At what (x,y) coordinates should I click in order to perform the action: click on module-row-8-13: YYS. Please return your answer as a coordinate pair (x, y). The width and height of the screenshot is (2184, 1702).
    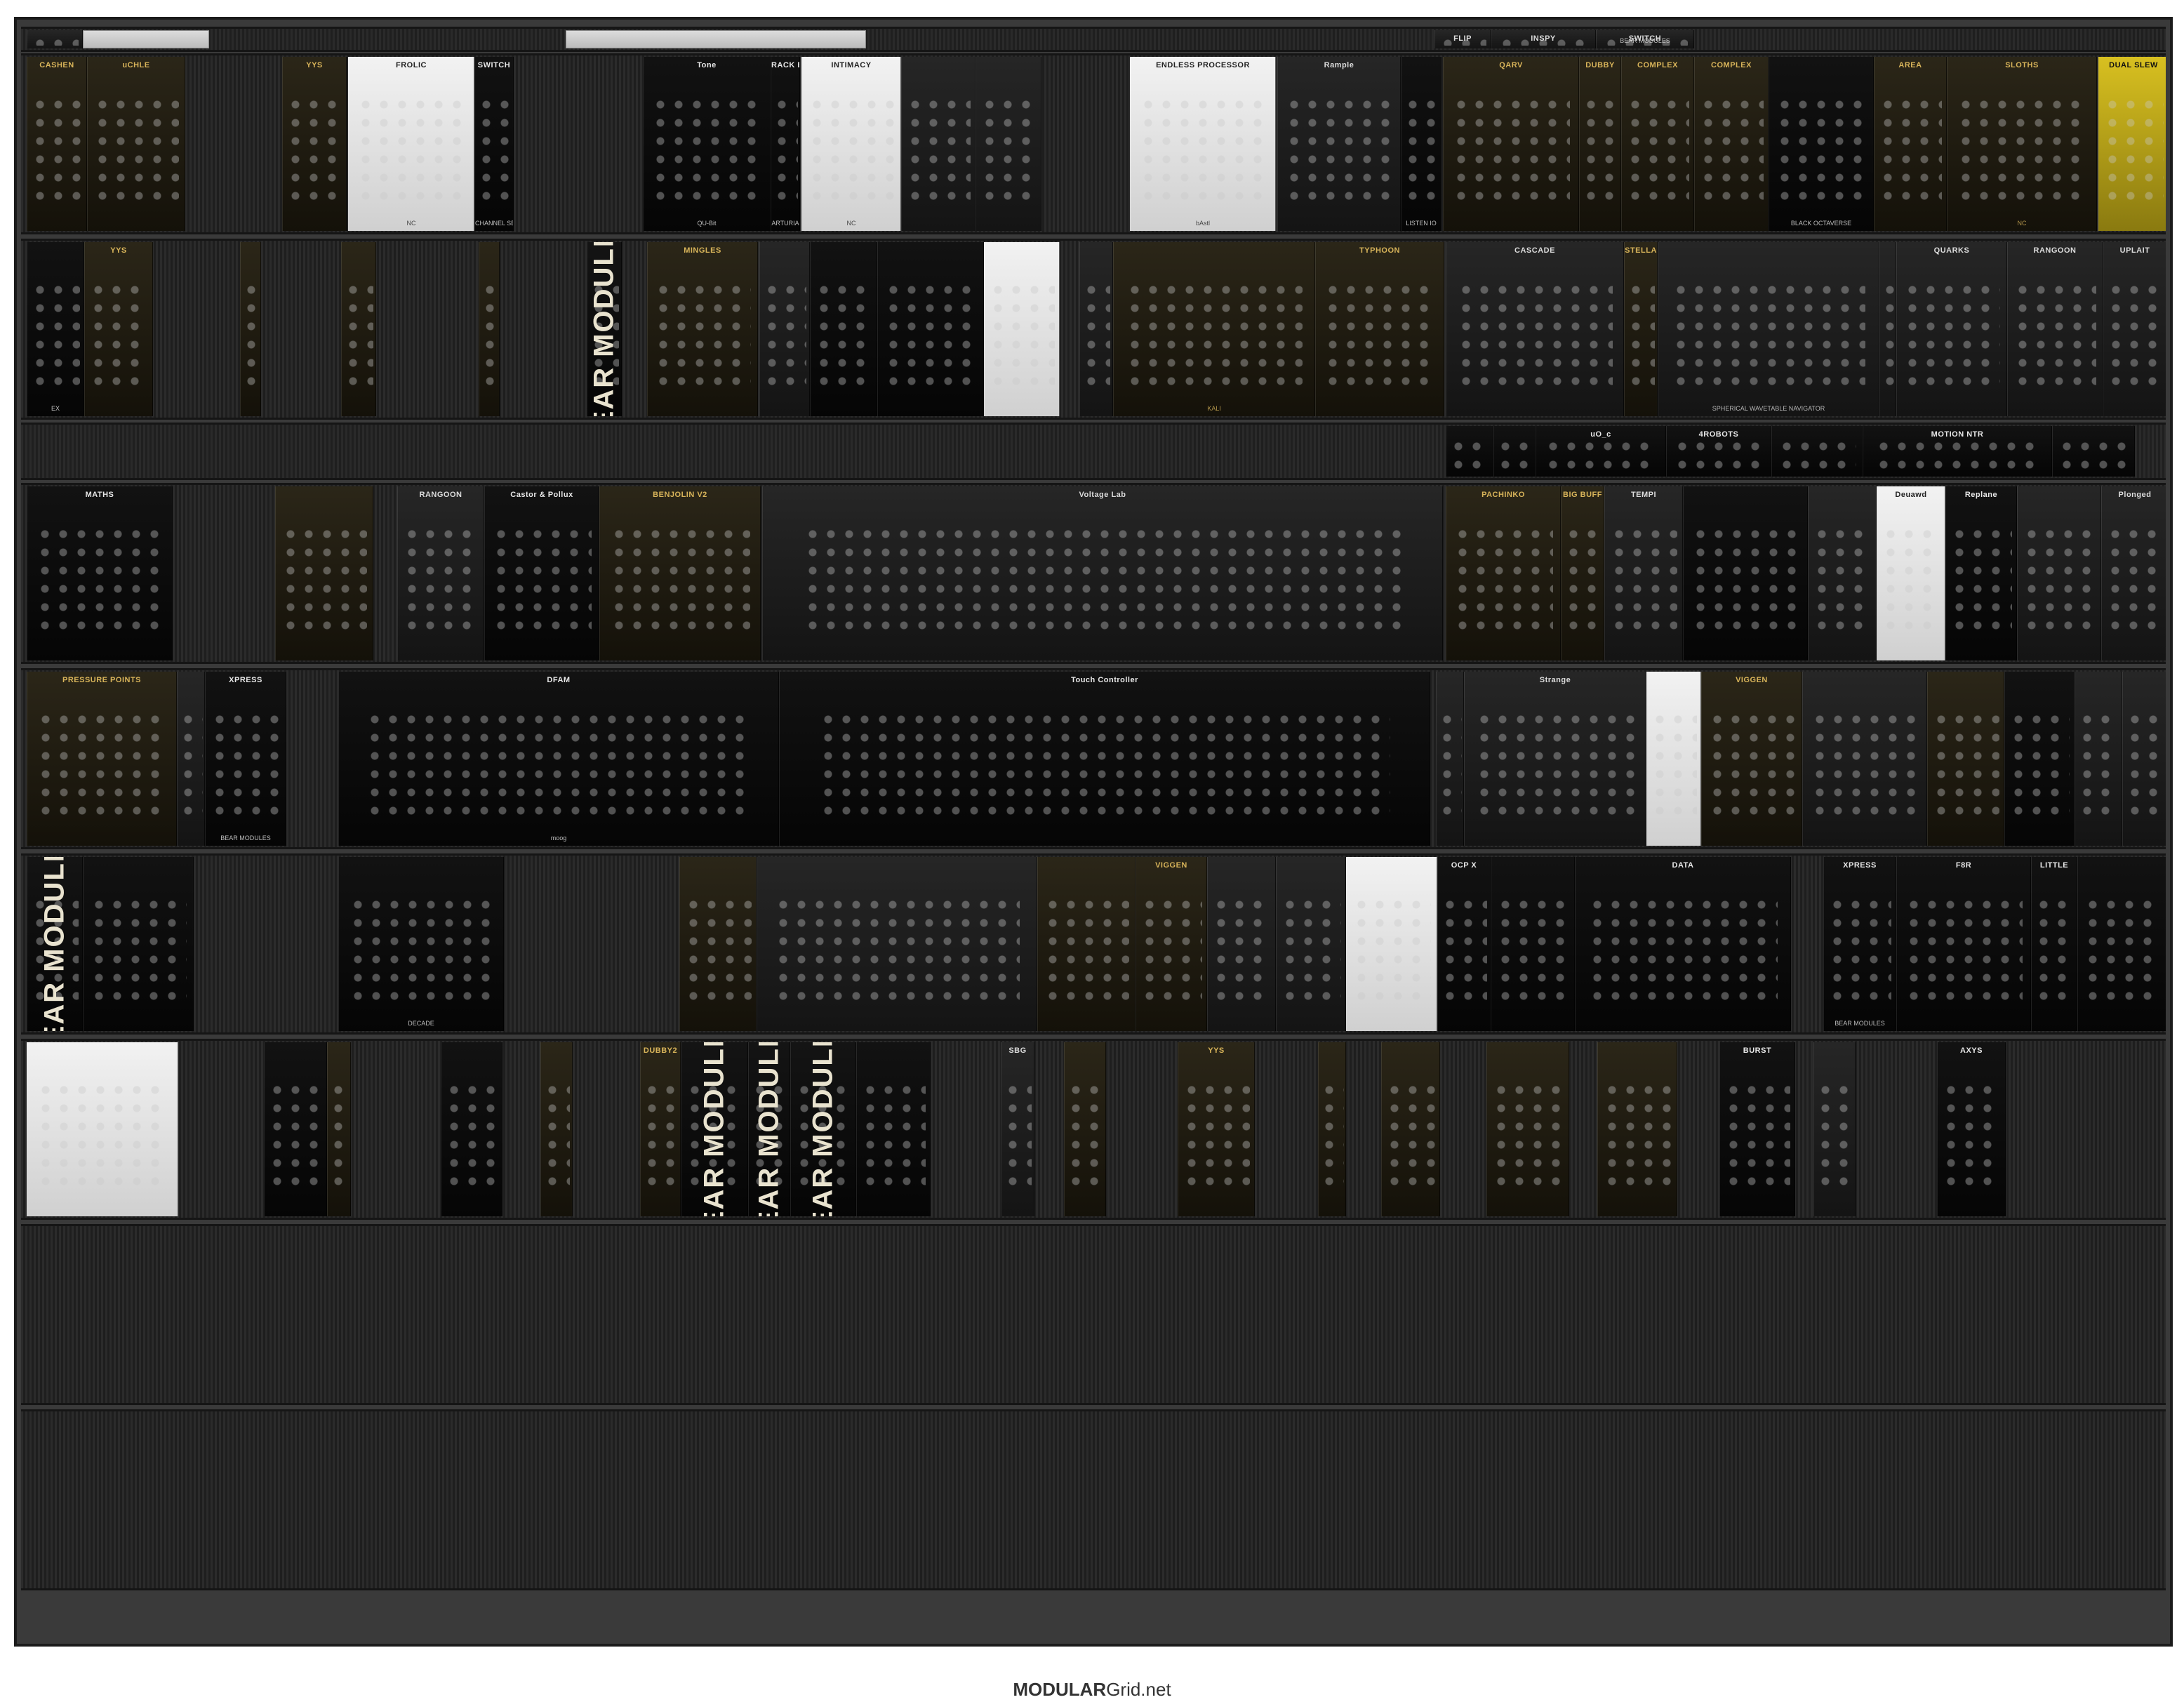
    Looking at the image, I should click on (1217, 1129).